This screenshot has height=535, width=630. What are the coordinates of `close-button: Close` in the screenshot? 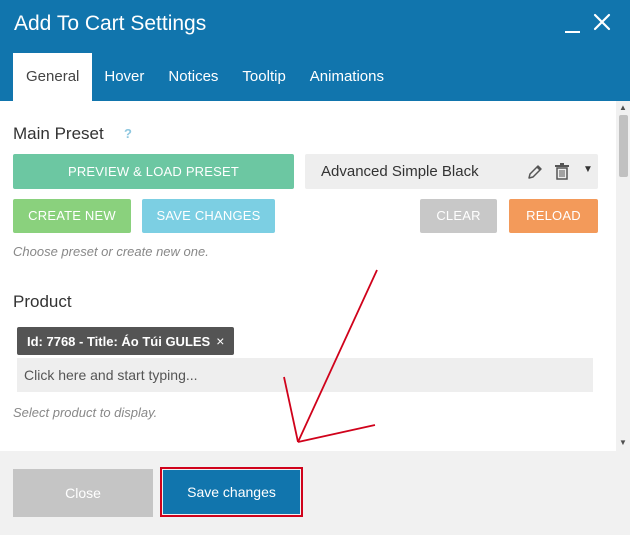 It's located at (83, 493).